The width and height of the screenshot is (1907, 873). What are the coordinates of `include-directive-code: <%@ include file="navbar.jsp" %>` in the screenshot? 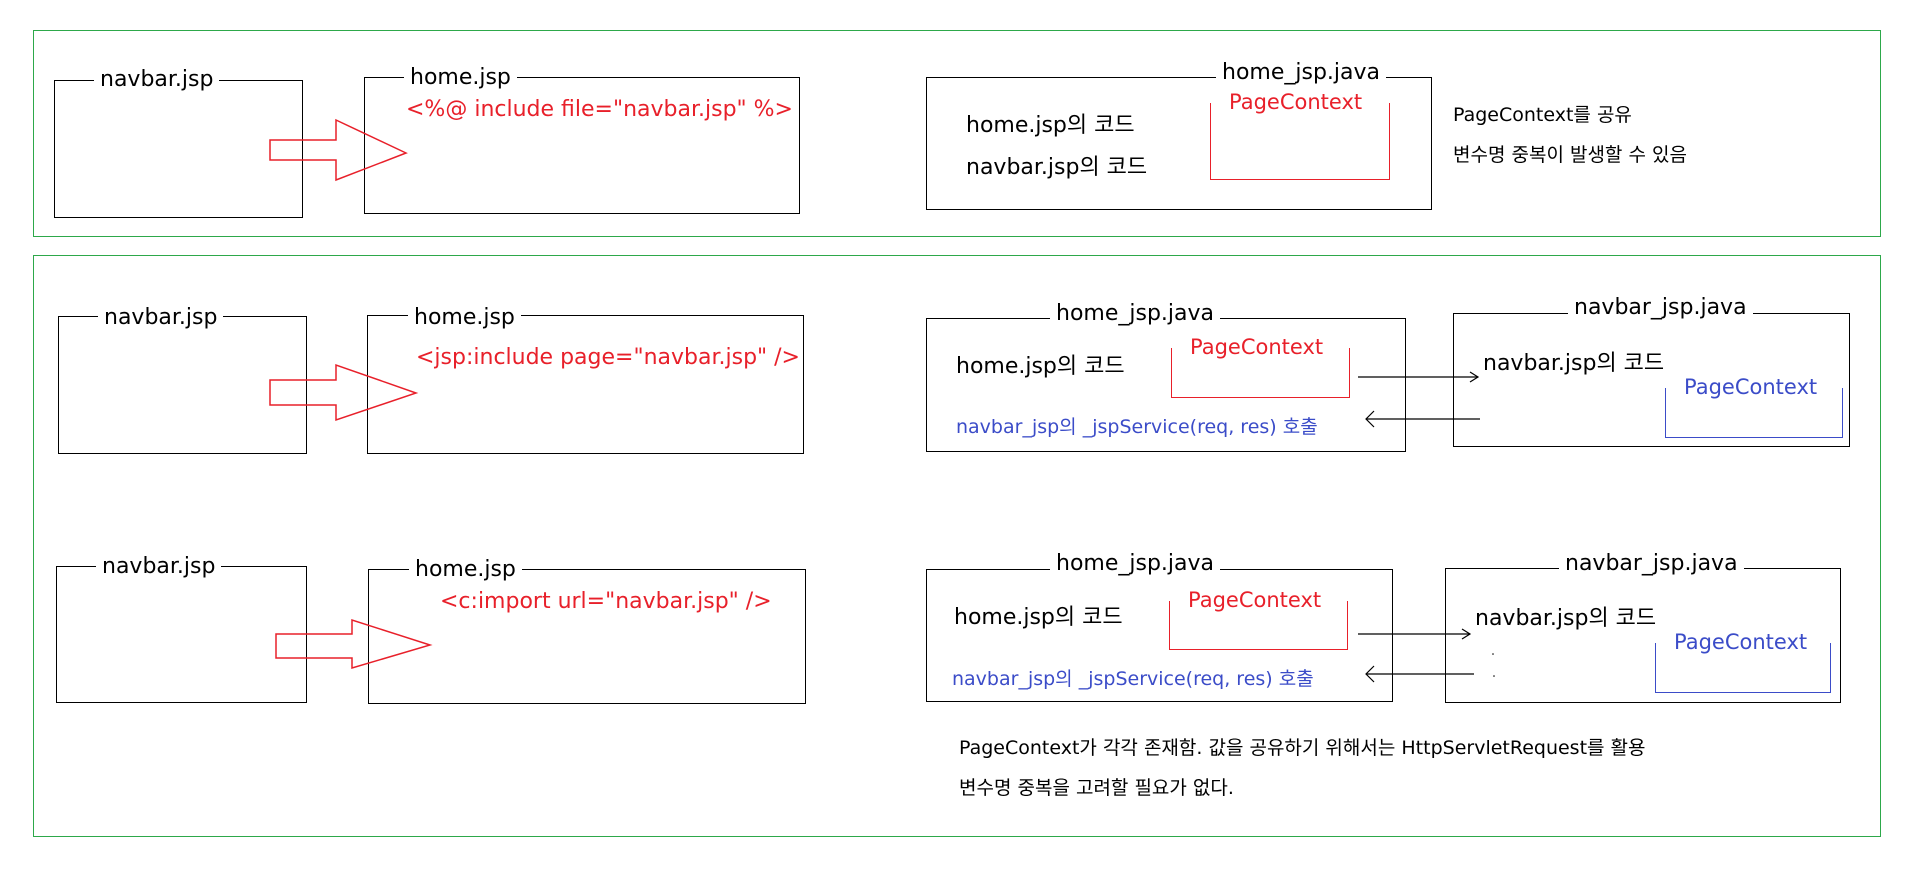 It's located at (599, 109).